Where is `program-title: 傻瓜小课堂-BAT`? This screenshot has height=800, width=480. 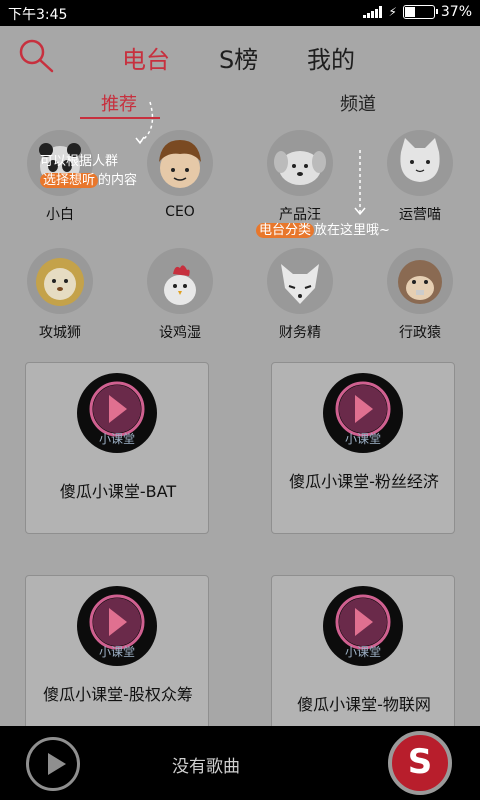 program-title: 傻瓜小课堂-BAT is located at coordinates (118, 491).